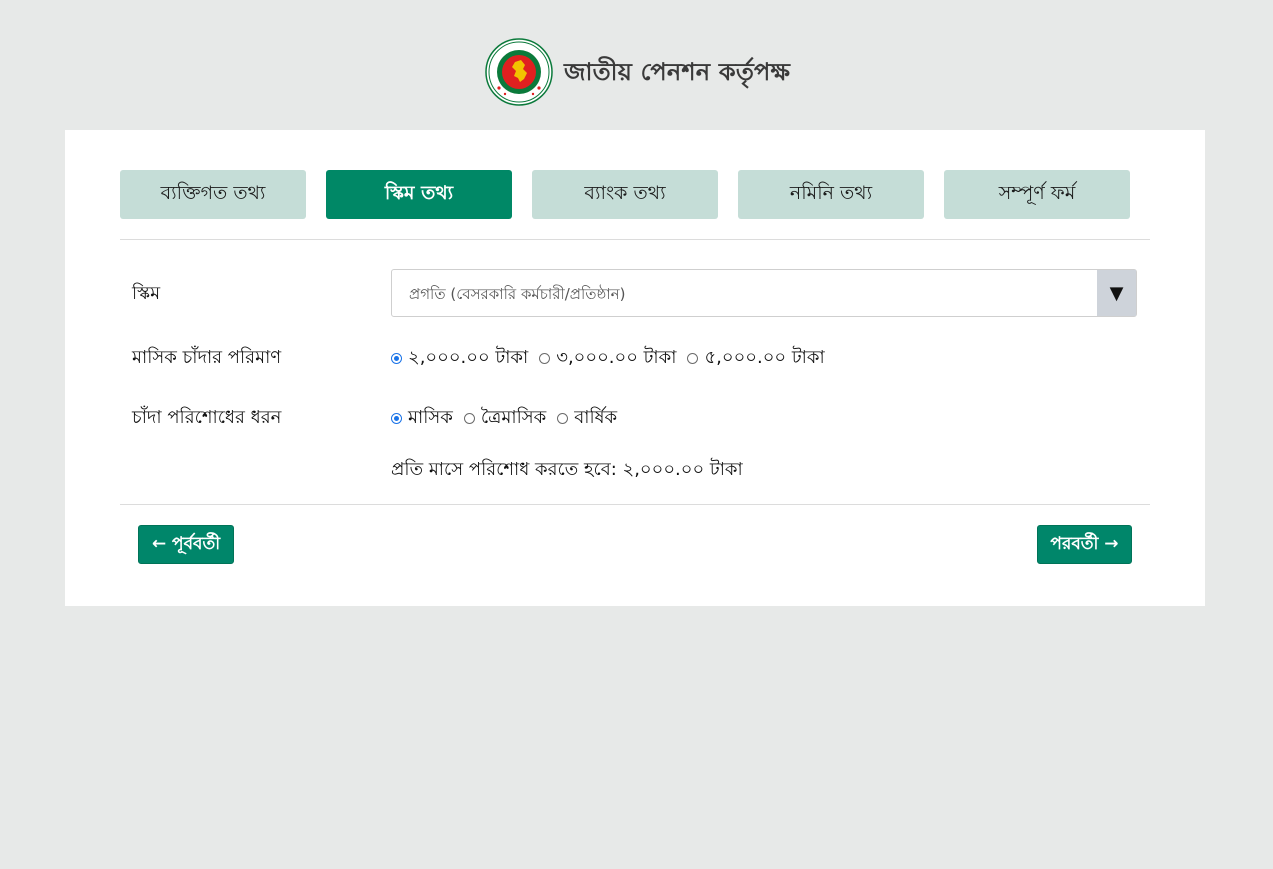  Describe the element at coordinates (1116, 293) in the screenshot. I see `chevron-down-icon: ▼` at that location.